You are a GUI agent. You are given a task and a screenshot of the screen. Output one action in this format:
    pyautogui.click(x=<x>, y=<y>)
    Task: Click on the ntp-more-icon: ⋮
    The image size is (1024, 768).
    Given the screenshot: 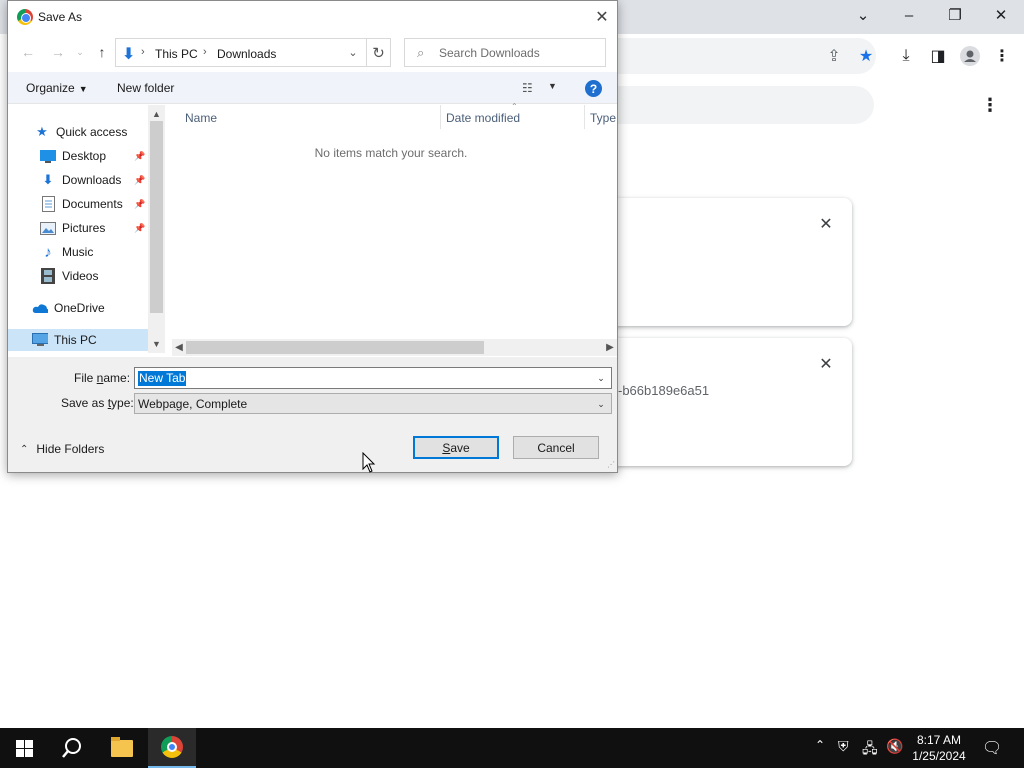 What is the action you would take?
    pyautogui.click(x=990, y=105)
    